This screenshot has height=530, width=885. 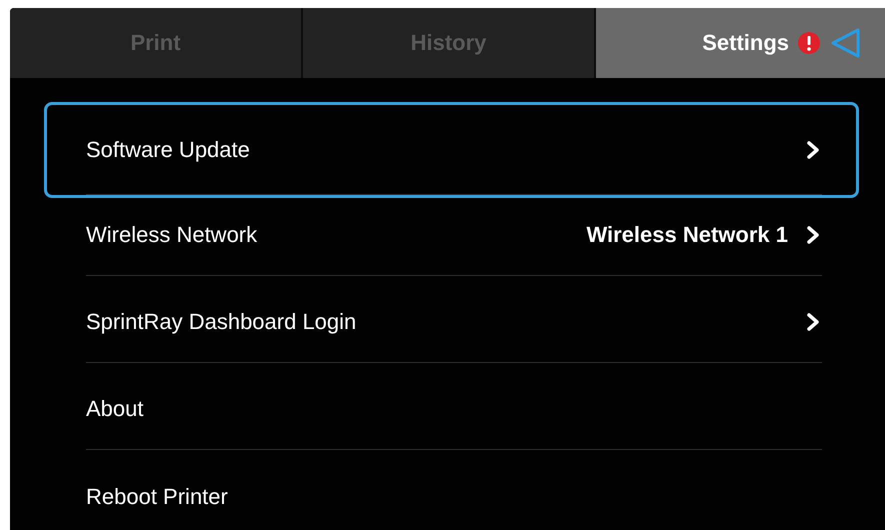 What do you see at coordinates (454, 493) in the screenshot?
I see `menu-item: Reboot Printer` at bounding box center [454, 493].